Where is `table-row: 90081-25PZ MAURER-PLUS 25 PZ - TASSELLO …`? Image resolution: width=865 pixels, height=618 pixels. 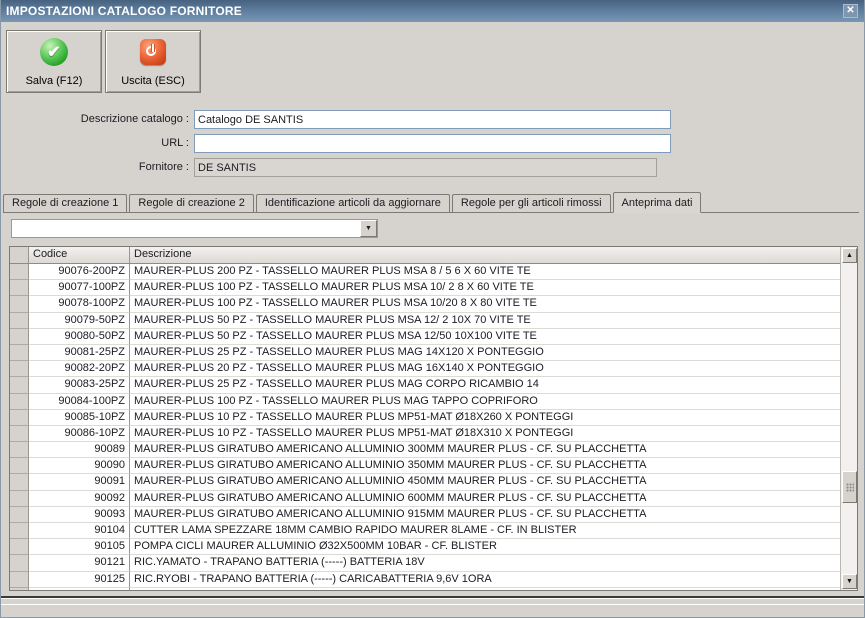
table-row: 90081-25PZ MAURER-PLUS 25 PZ - TASSELLO … is located at coordinates (425, 353).